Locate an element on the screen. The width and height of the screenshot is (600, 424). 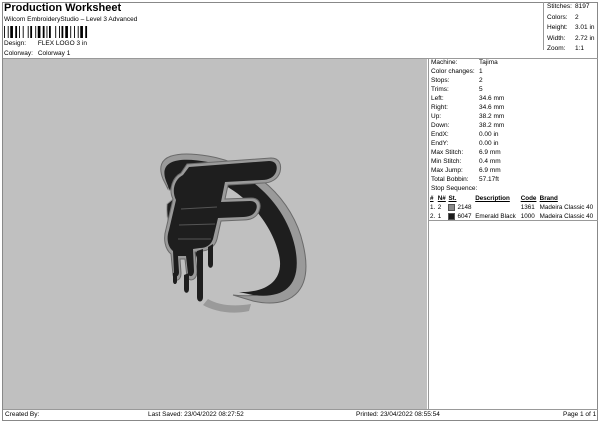
row-description is located at coordinates (497, 207).